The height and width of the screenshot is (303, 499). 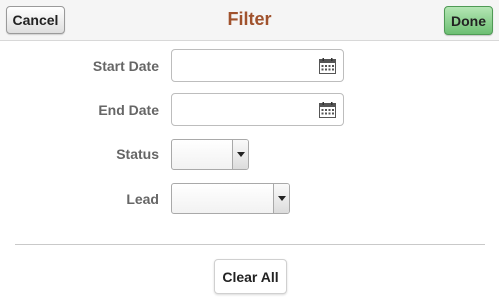 I want to click on start-date-input, so click(x=242, y=65).